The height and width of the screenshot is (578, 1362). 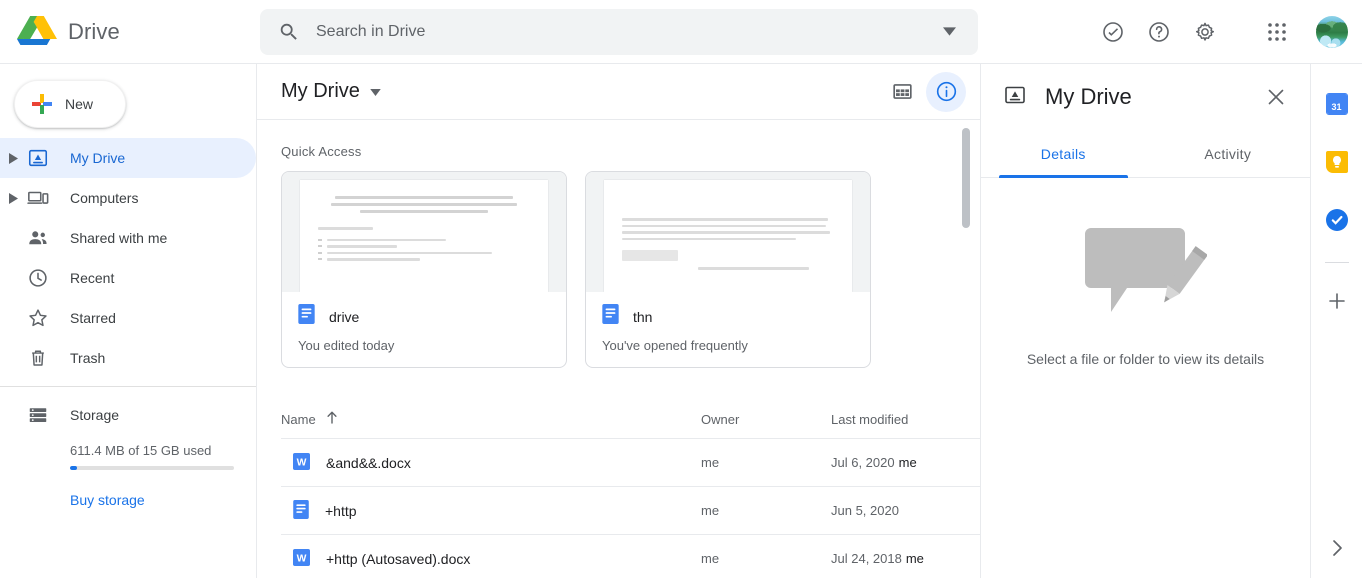 What do you see at coordinates (1277, 32) in the screenshot?
I see `apps-grid-icon` at bounding box center [1277, 32].